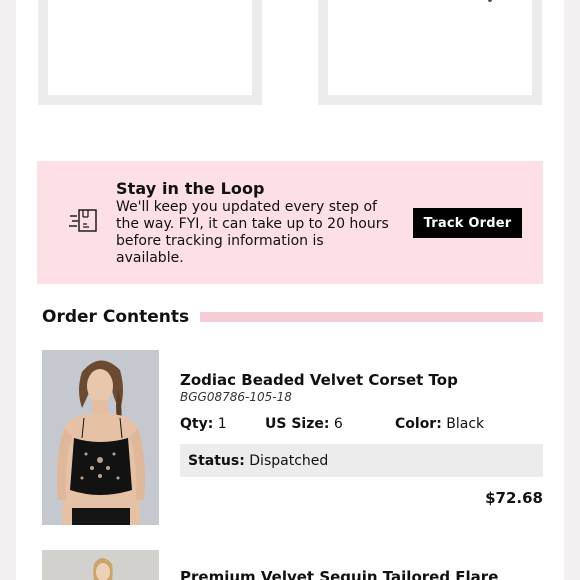  I want to click on track-order-button: Track Order, so click(467, 223).